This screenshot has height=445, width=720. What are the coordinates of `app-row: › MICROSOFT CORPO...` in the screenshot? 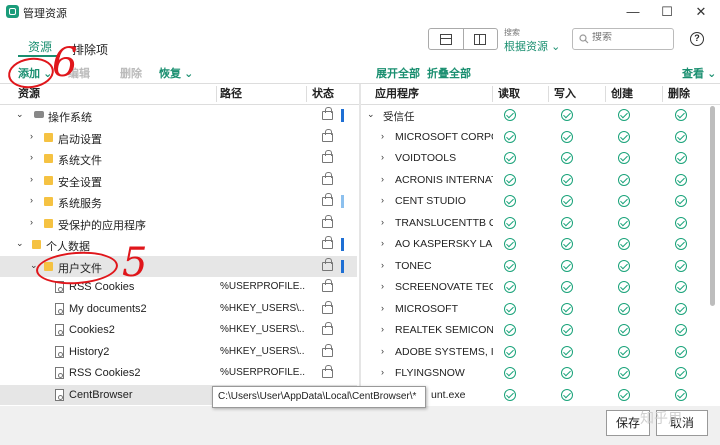 It's located at (534, 138).